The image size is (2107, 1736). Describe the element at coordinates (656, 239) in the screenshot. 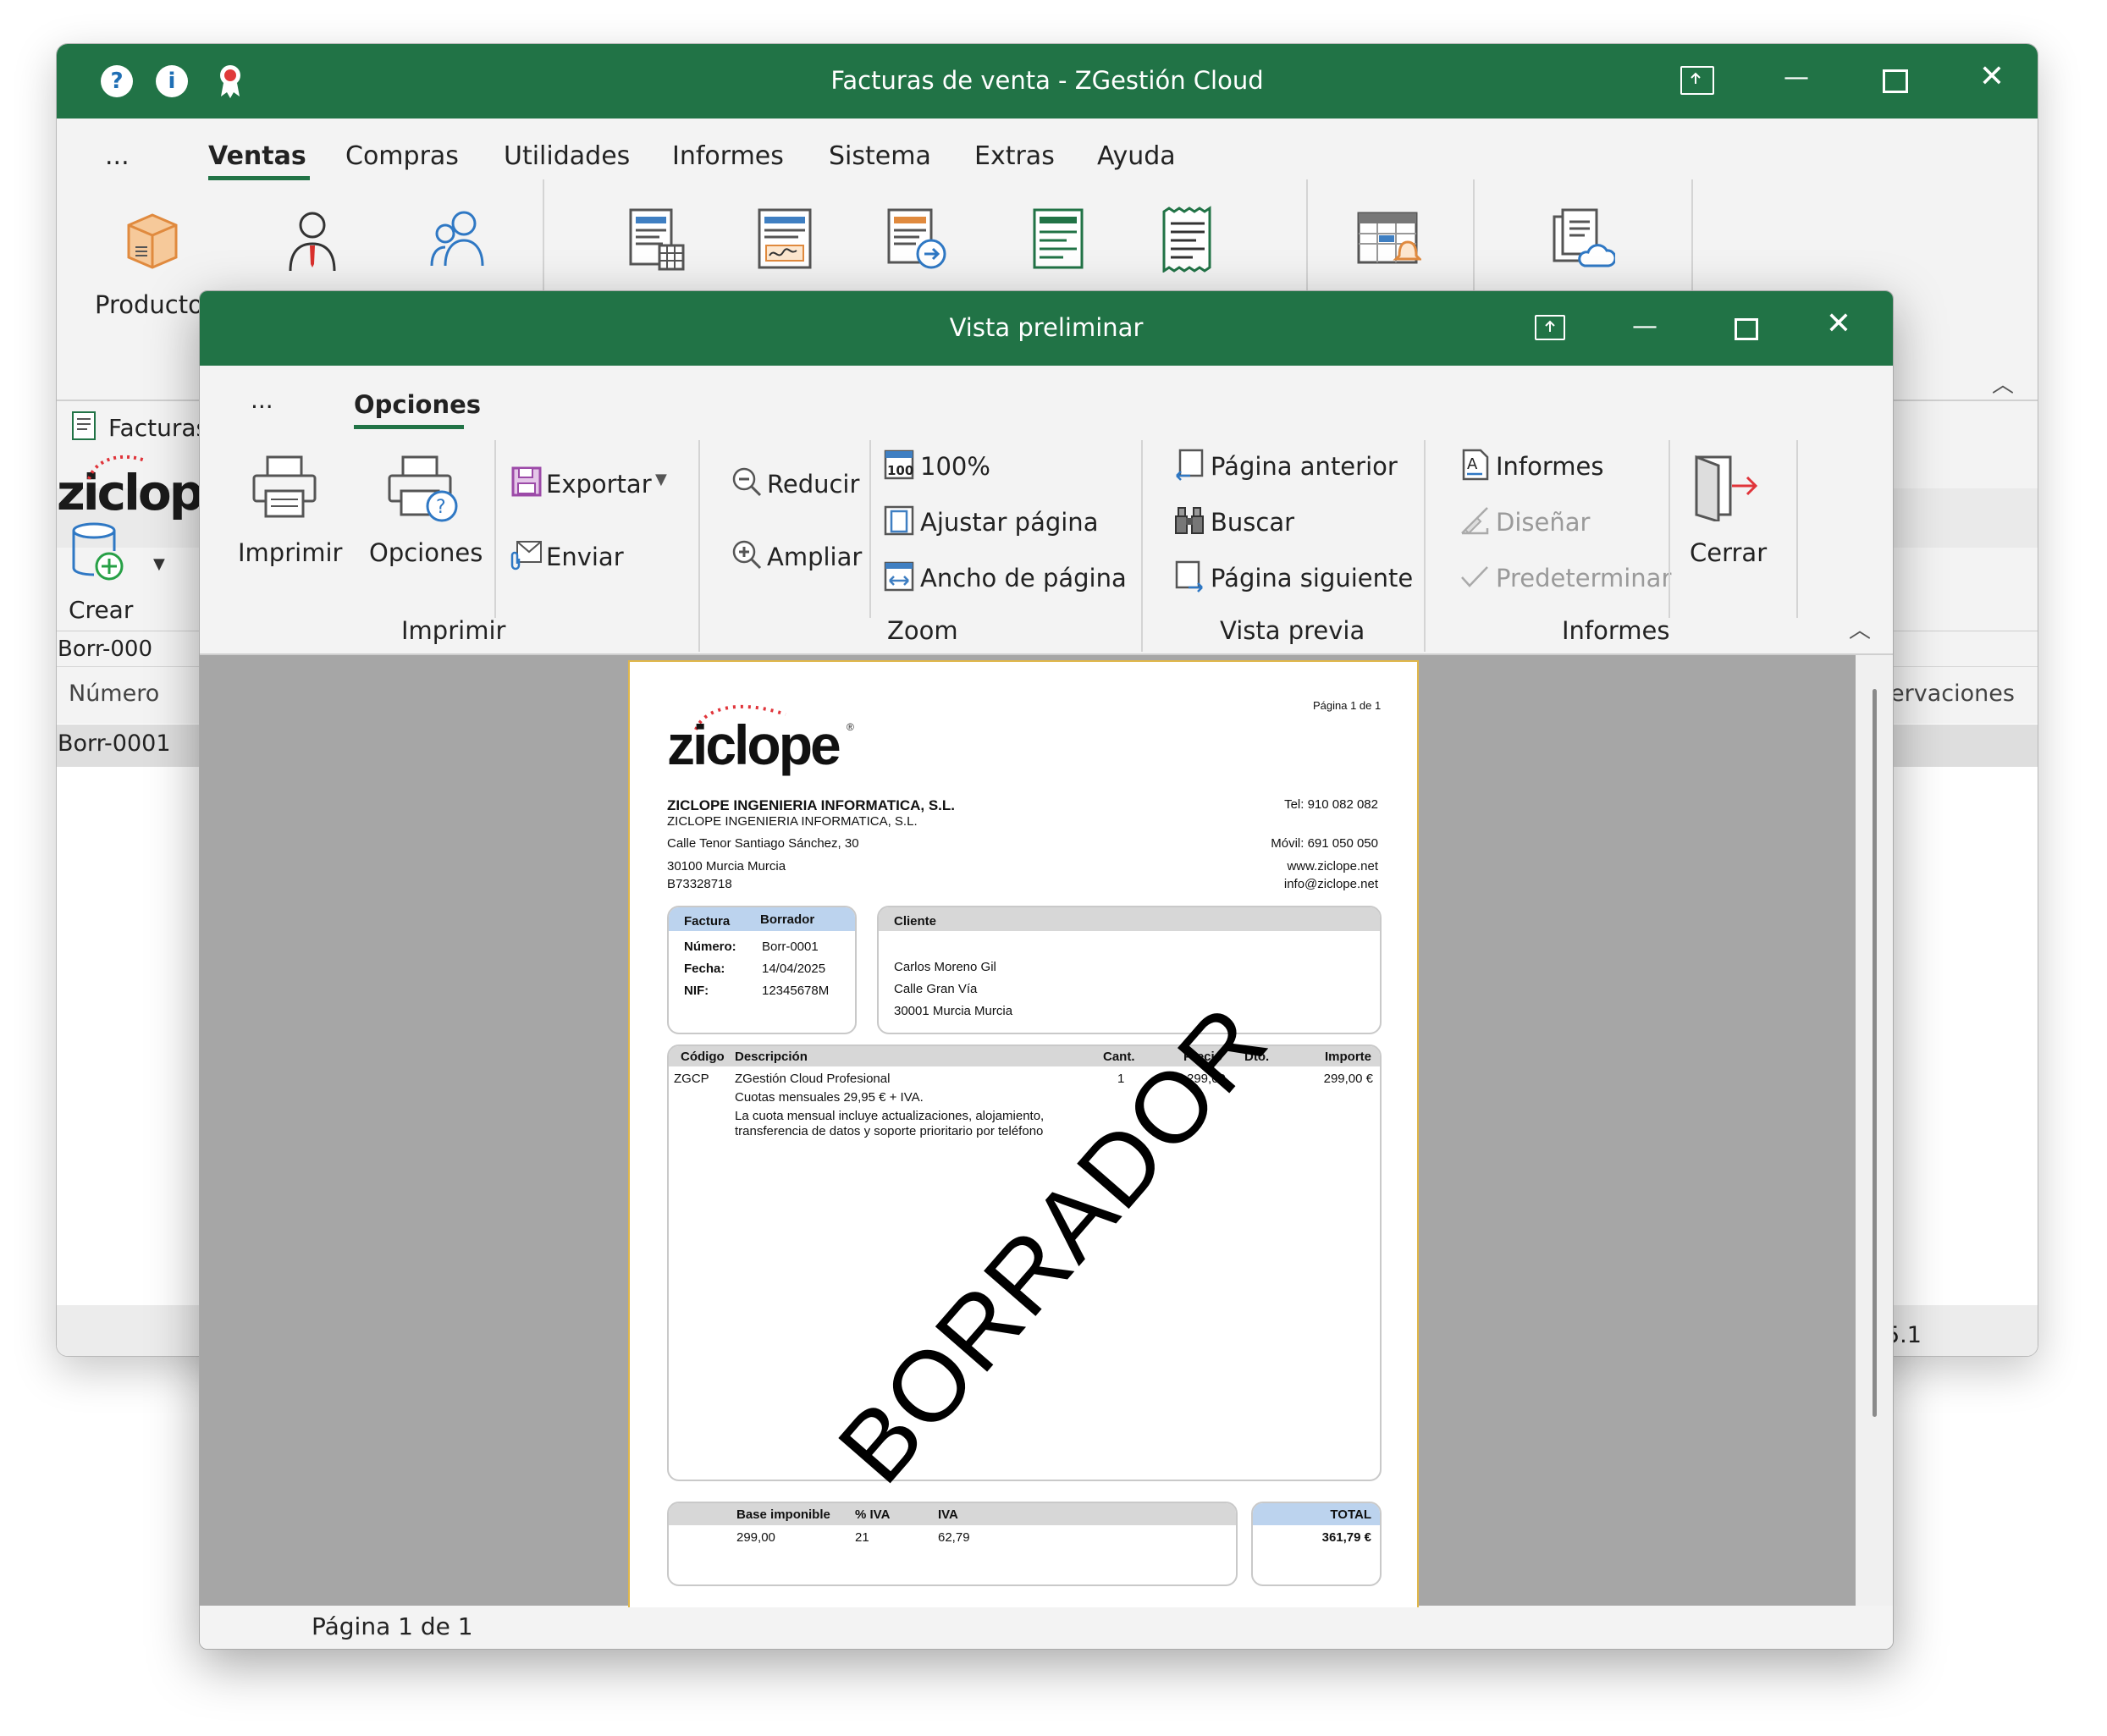

I see `invoice-list-icon` at that location.